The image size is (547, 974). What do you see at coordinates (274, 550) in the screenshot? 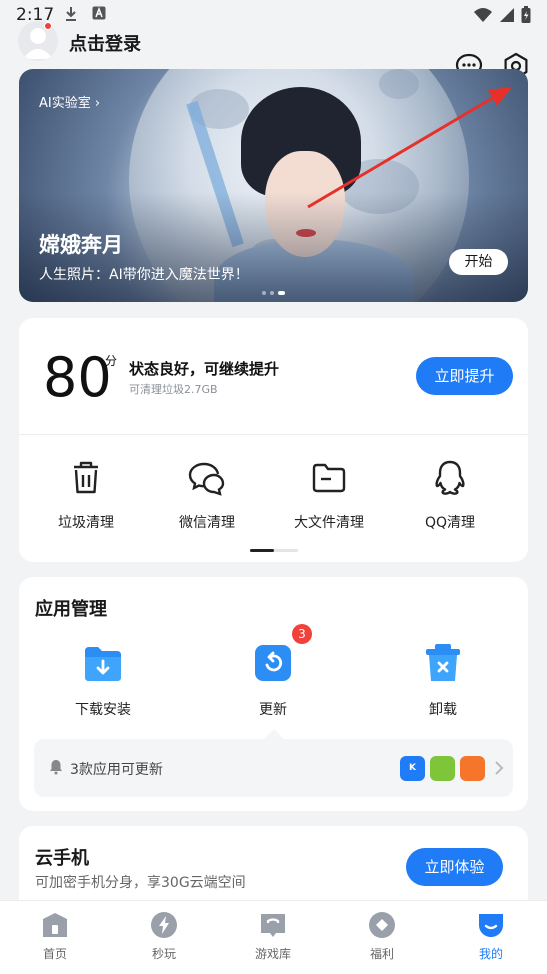
I see `tools-page-indicator` at bounding box center [274, 550].